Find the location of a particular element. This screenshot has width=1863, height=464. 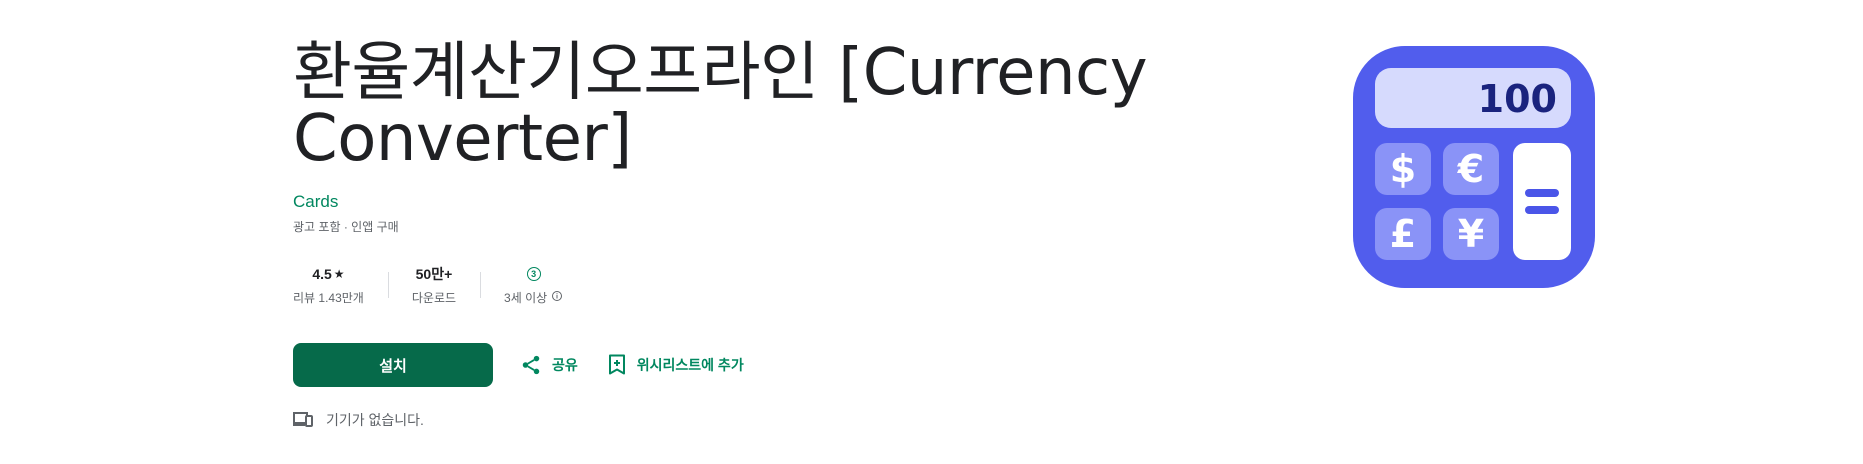

downloads-stat: 50만+ 다운로드 is located at coordinates (433, 288).